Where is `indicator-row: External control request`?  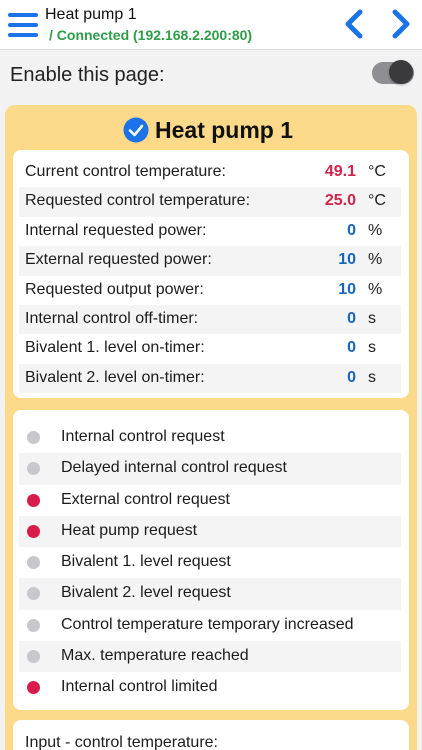 indicator-row: External control request is located at coordinates (210, 500).